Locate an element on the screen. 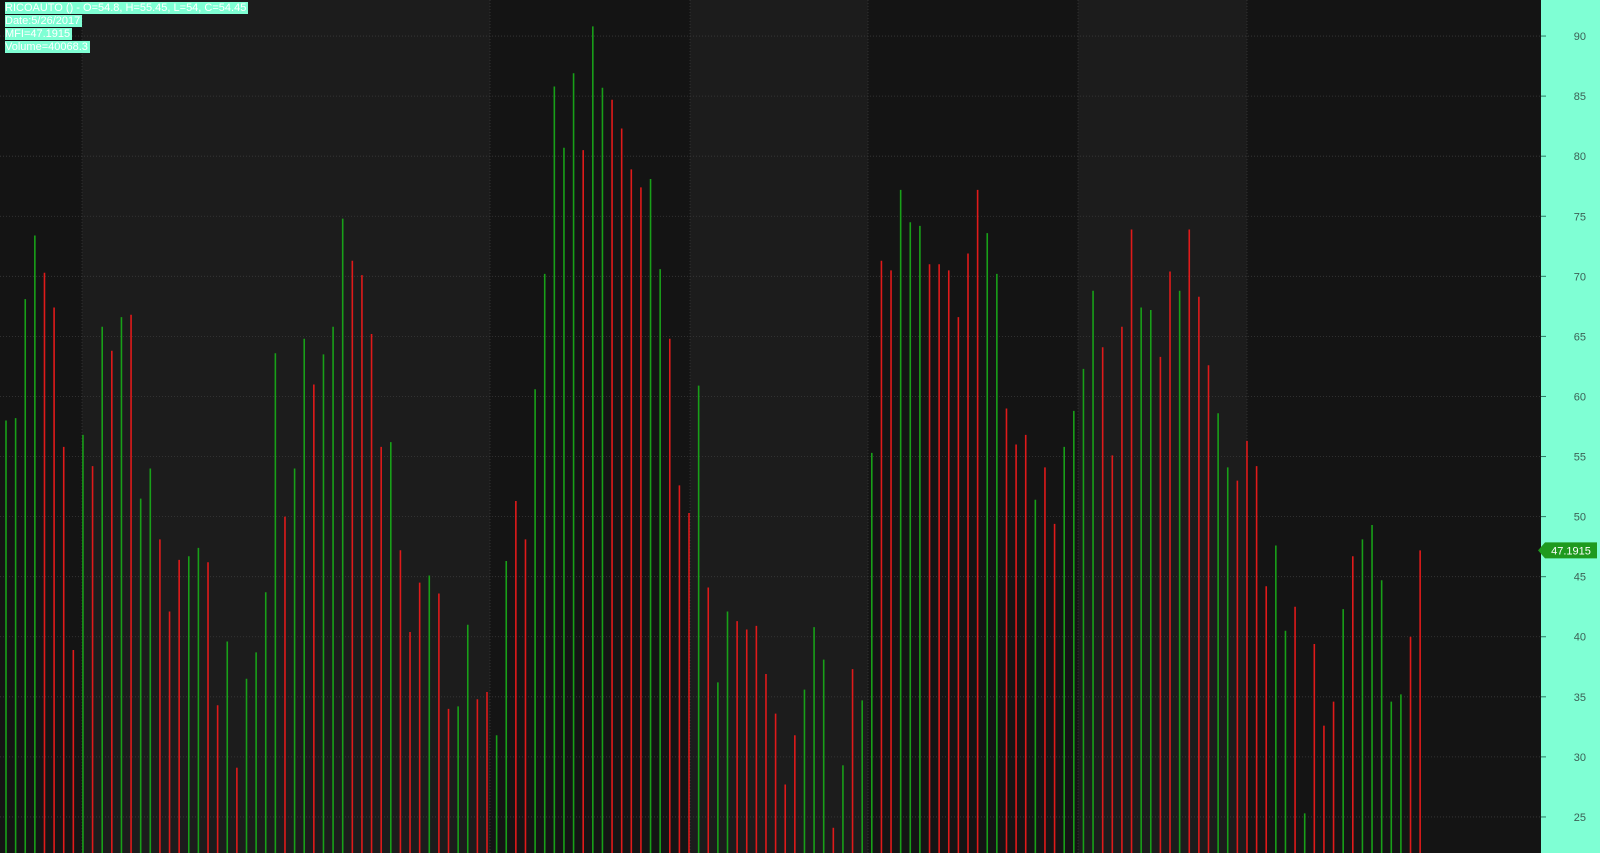 The width and height of the screenshot is (1600, 853). y-tick-label: 90 is located at coordinates (1580, 37).